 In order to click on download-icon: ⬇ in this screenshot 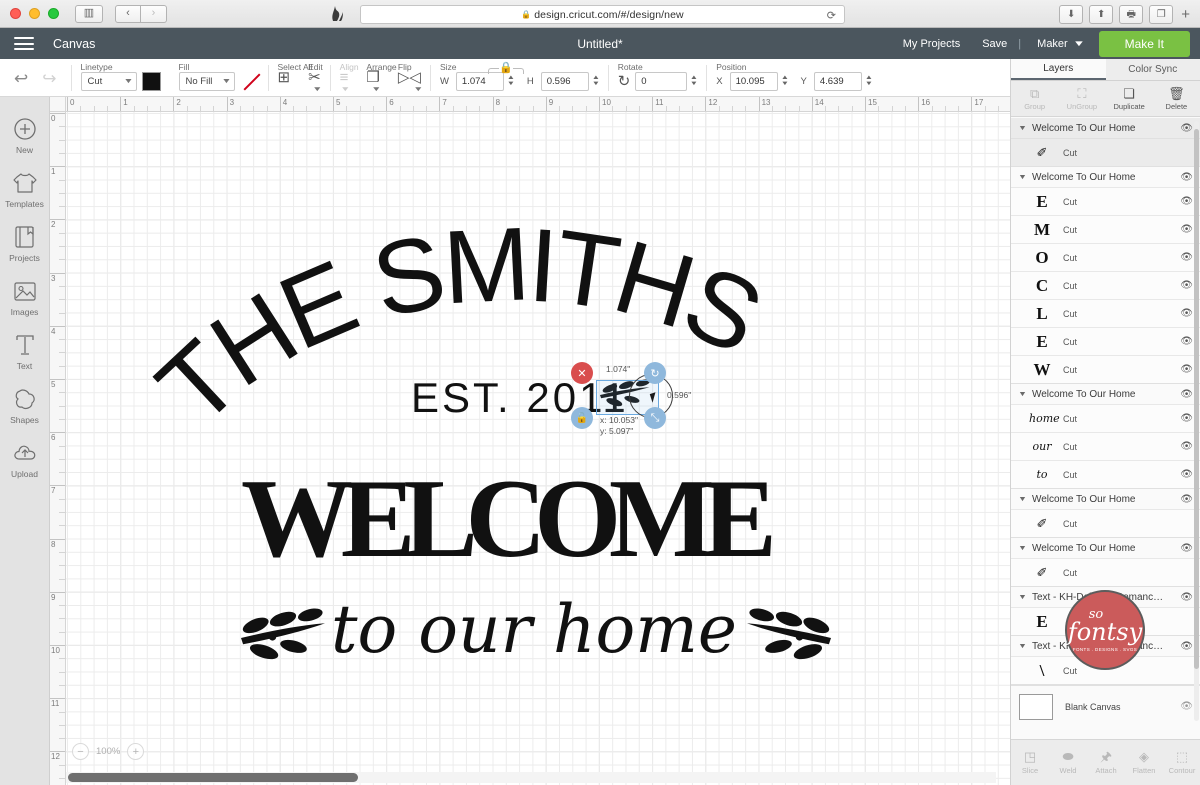, I will do `click(1071, 14)`.